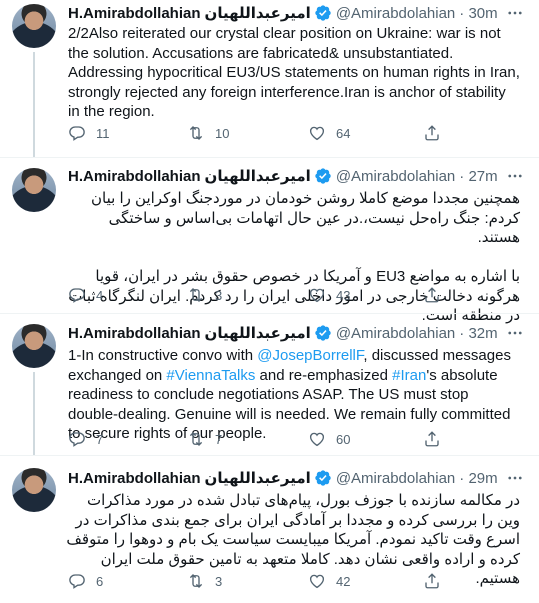 The width and height of the screenshot is (539, 603). What do you see at coordinates (100, 581) in the screenshot?
I see `reply-count: 6` at bounding box center [100, 581].